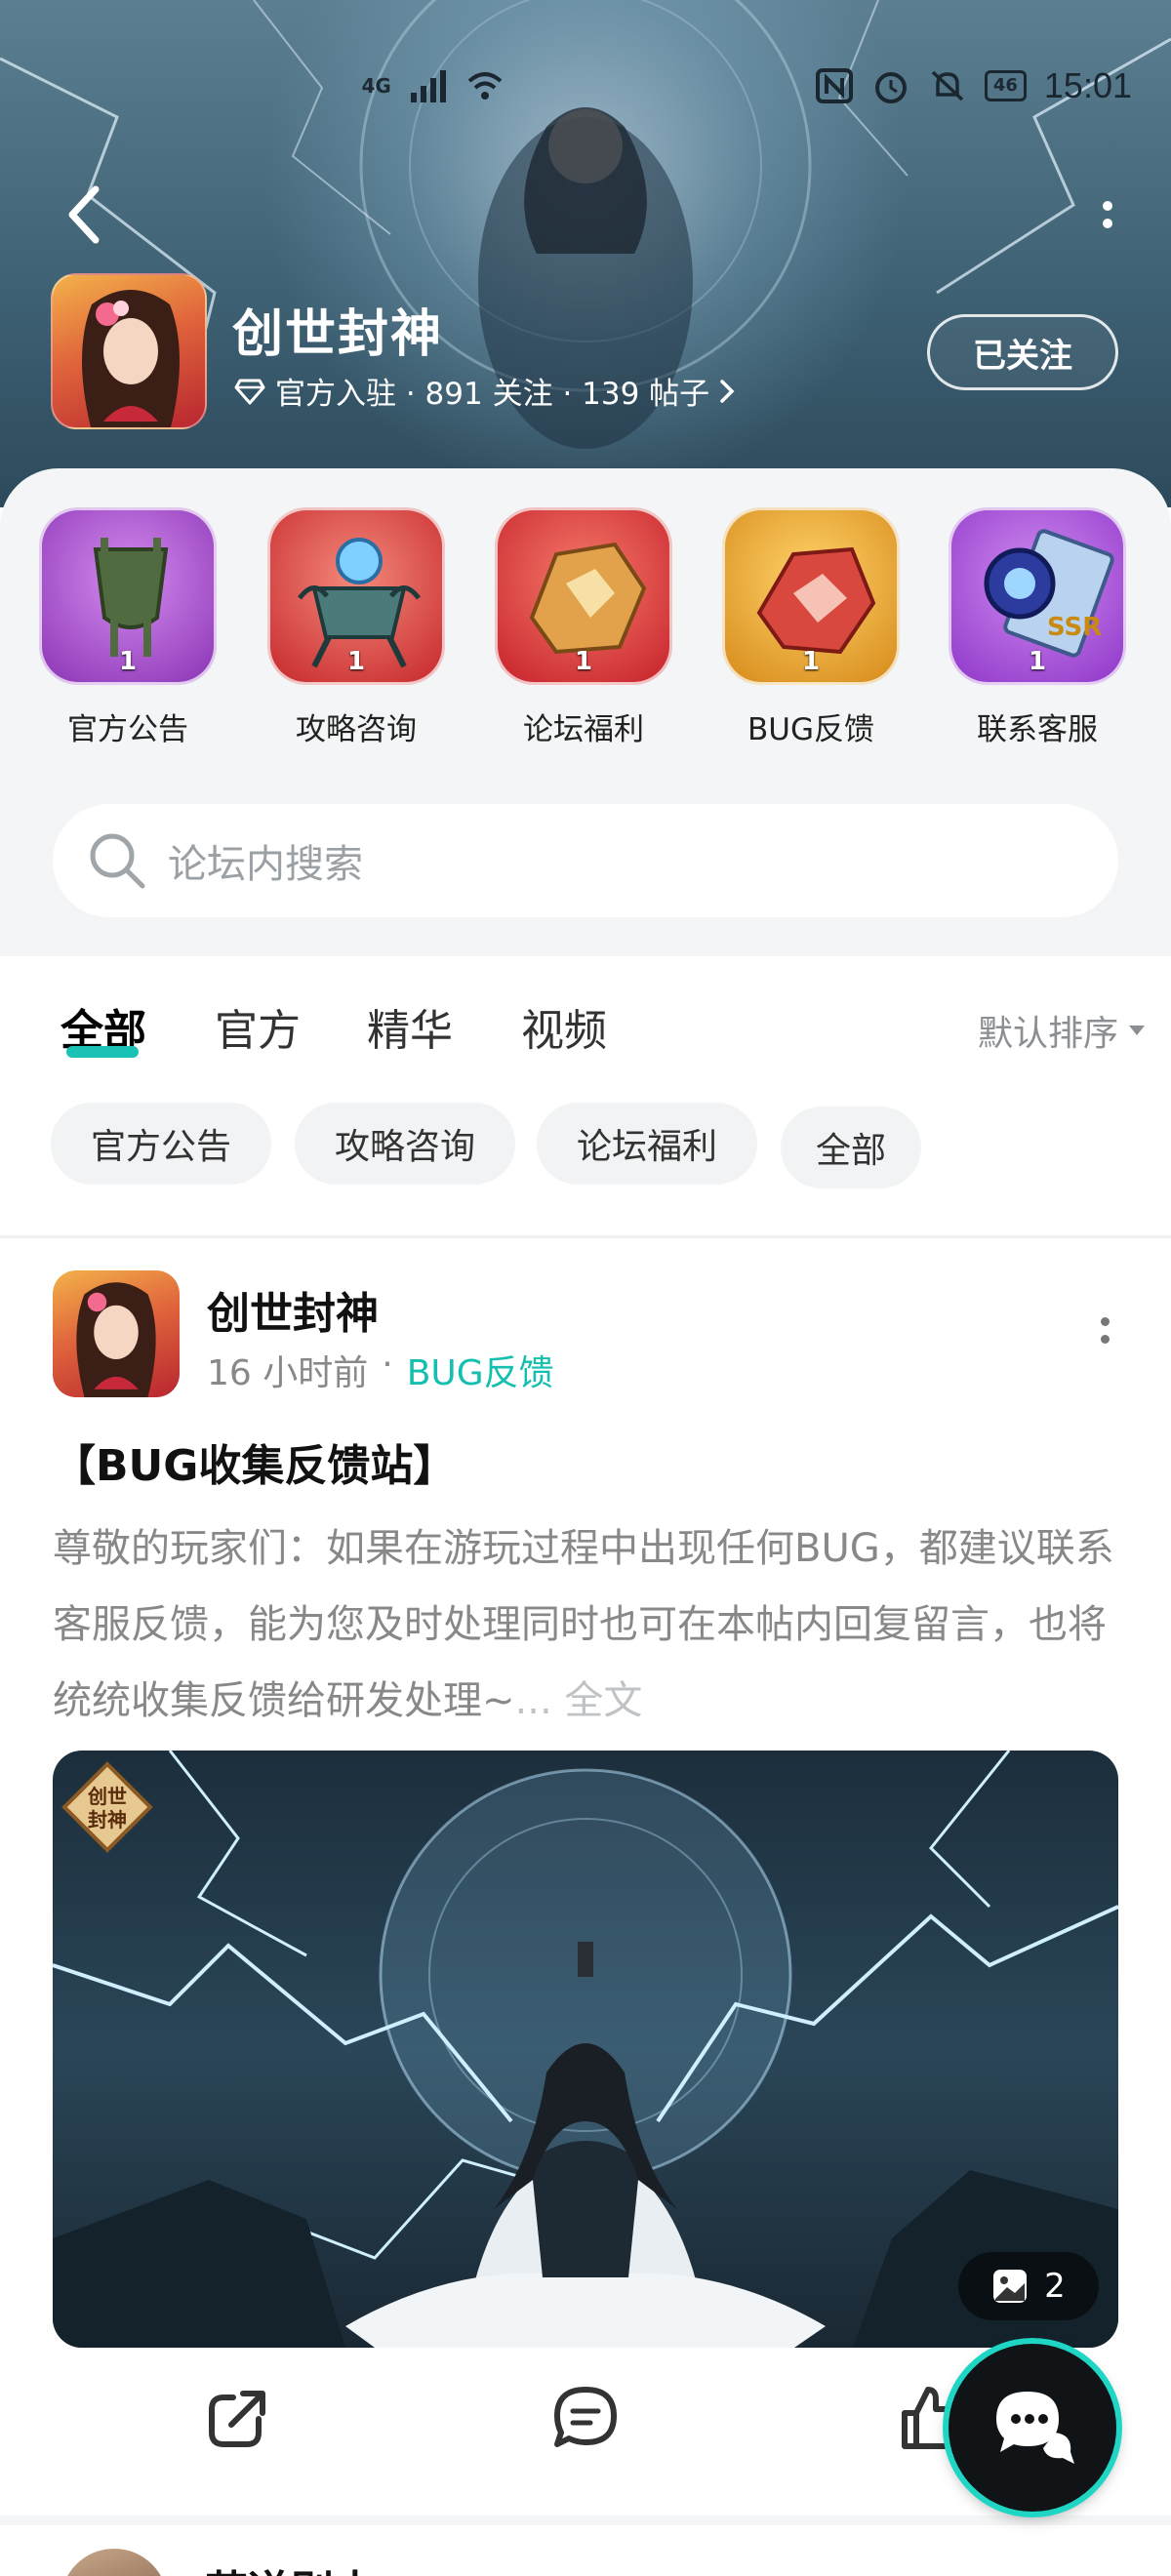 The width and height of the screenshot is (1171, 2576). What do you see at coordinates (1010, 2286) in the screenshot?
I see `gallery-icon` at bounding box center [1010, 2286].